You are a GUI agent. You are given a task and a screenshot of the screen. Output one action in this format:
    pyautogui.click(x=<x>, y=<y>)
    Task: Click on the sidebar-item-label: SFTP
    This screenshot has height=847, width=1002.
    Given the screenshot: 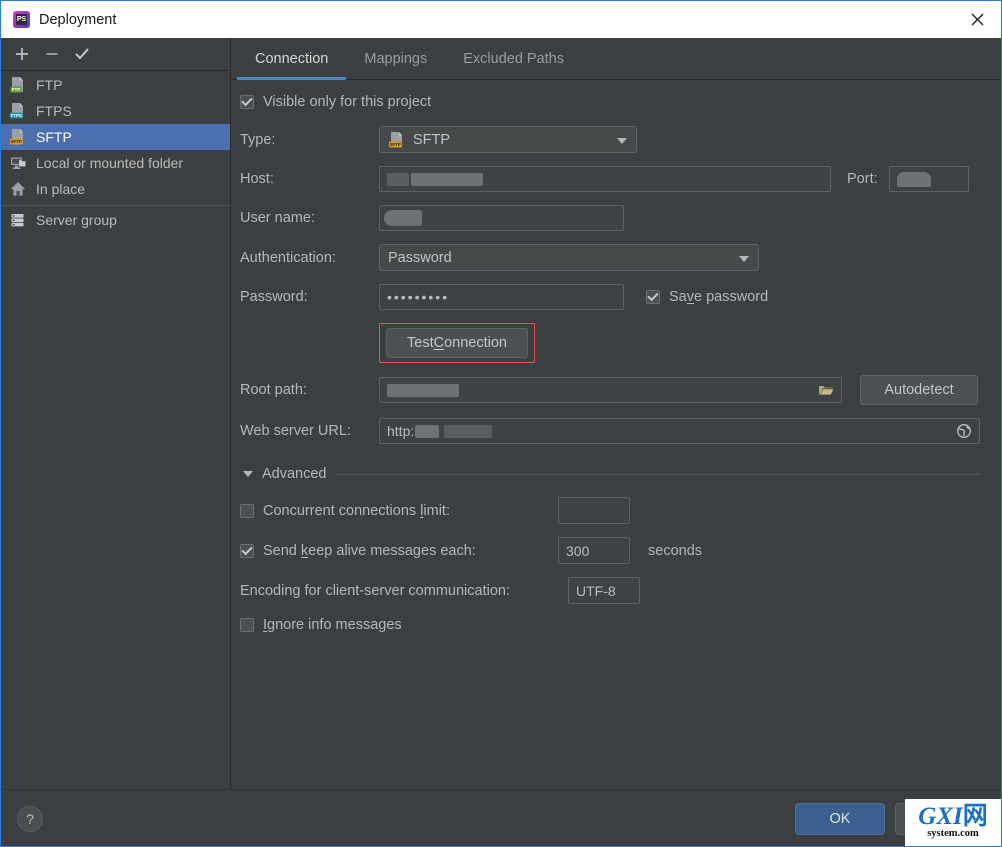 What is the action you would take?
    pyautogui.click(x=54, y=137)
    